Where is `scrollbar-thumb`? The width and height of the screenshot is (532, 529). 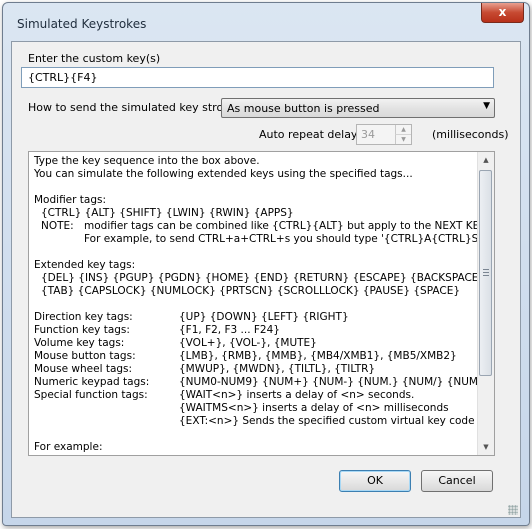 scrollbar-thumb is located at coordinates (485, 273).